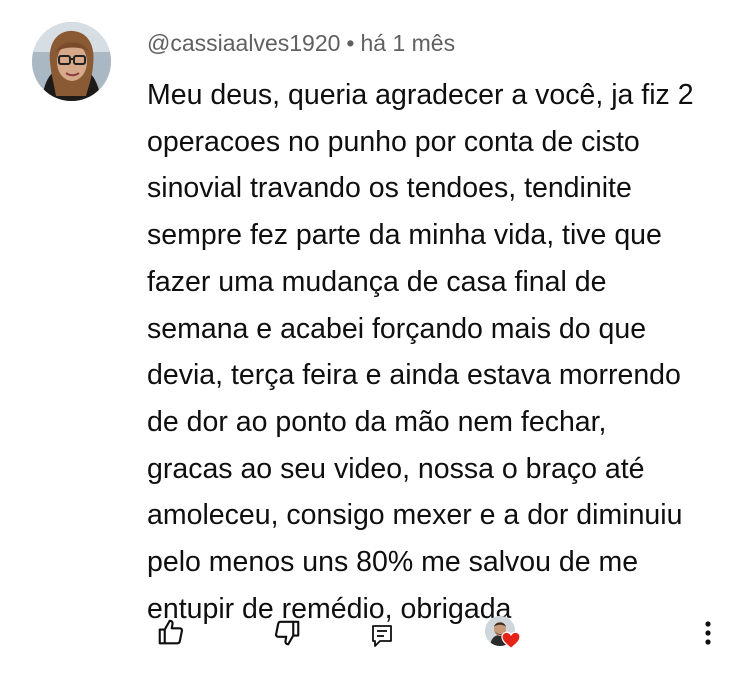 The height and width of the screenshot is (674, 756). What do you see at coordinates (393, 562) in the screenshot?
I see `comment-line: pelo menos uns 80% me salvou de me` at bounding box center [393, 562].